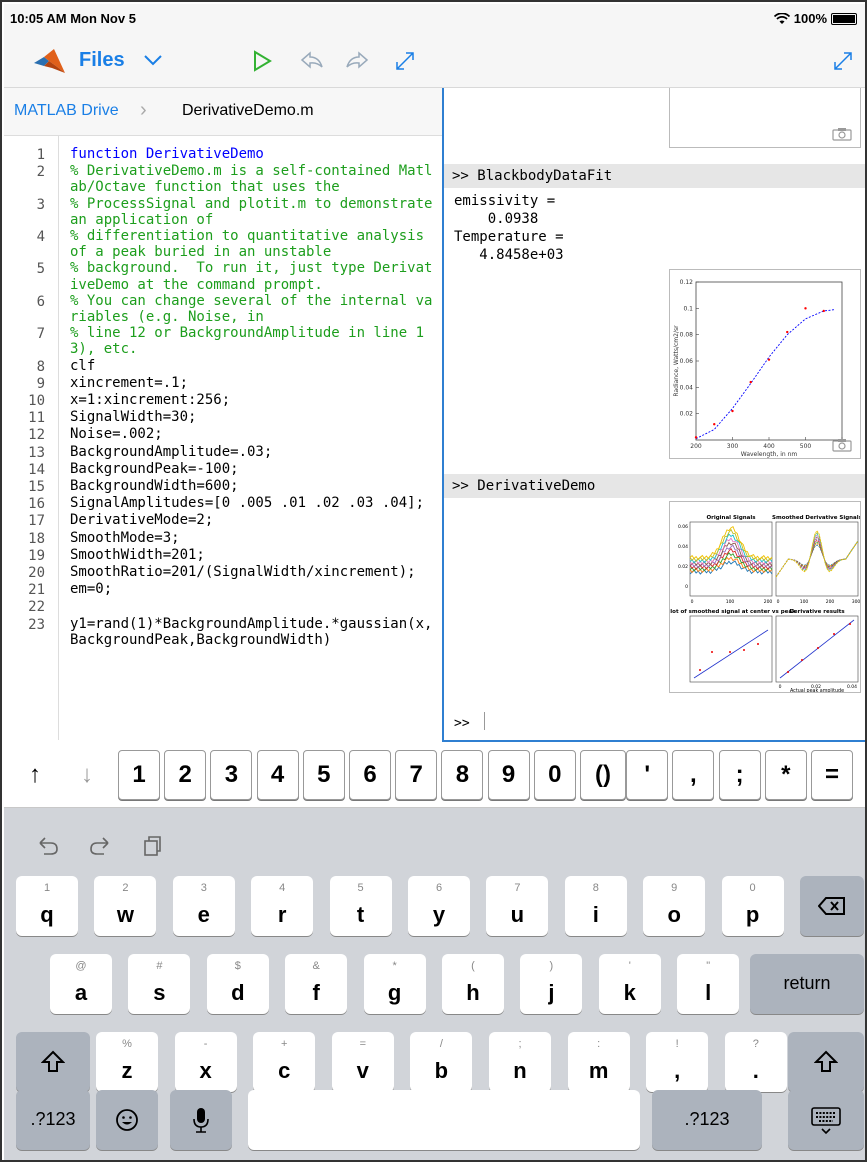  What do you see at coordinates (832, 906) in the screenshot?
I see `backspace-key` at bounding box center [832, 906].